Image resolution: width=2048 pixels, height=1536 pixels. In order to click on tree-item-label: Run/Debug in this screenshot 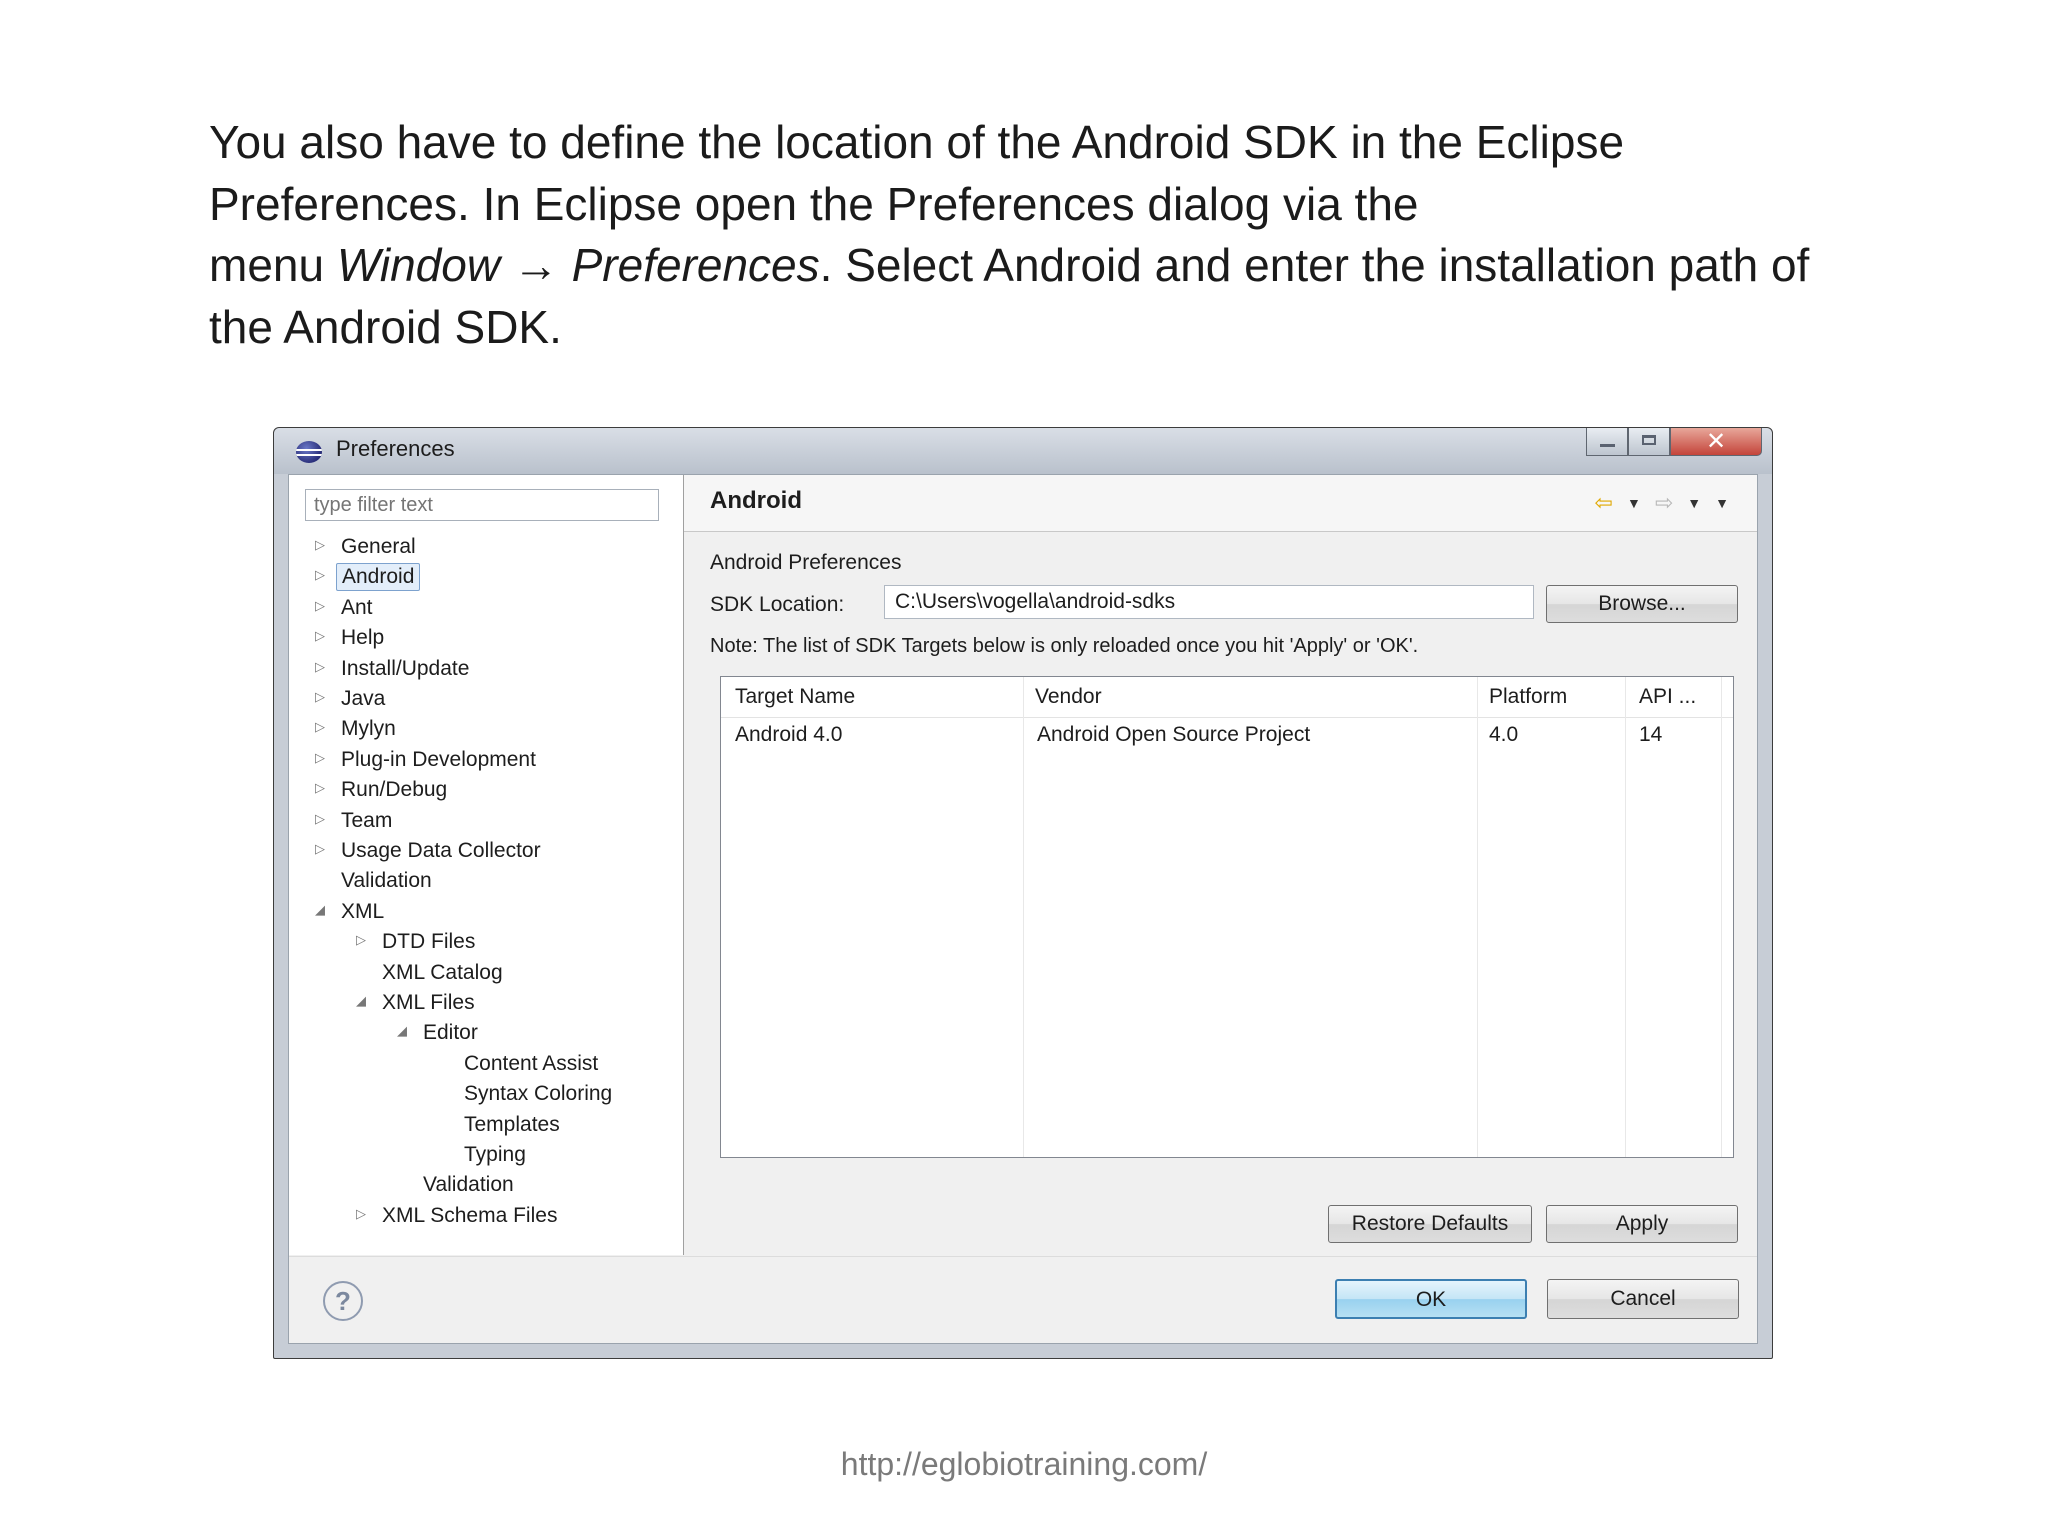, I will do `click(394, 790)`.